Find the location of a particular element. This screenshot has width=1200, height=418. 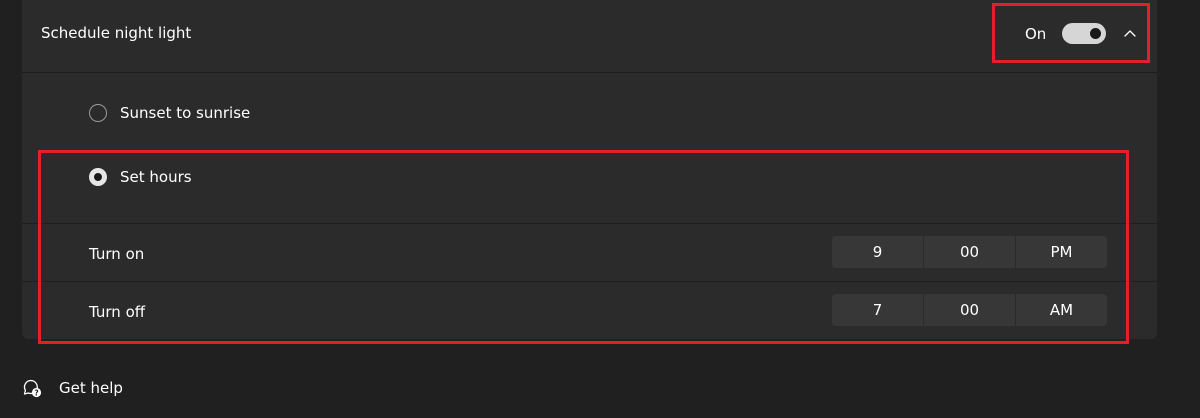

turn-off-minute: 00 is located at coordinates (969, 310).